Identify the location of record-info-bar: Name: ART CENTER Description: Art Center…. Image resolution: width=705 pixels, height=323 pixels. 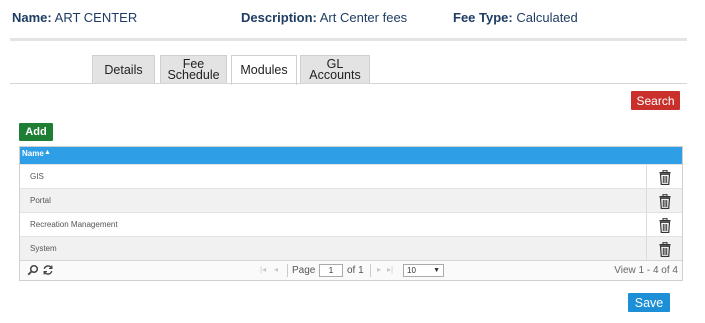
(352, 20).